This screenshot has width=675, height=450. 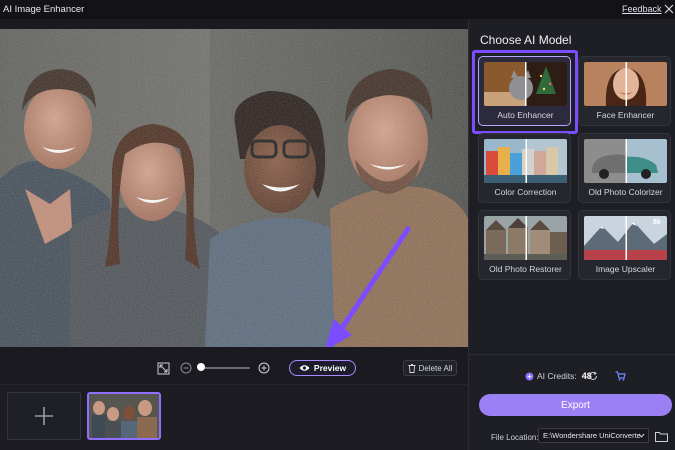 I want to click on color-correction-thumbnail, so click(x=525, y=161).